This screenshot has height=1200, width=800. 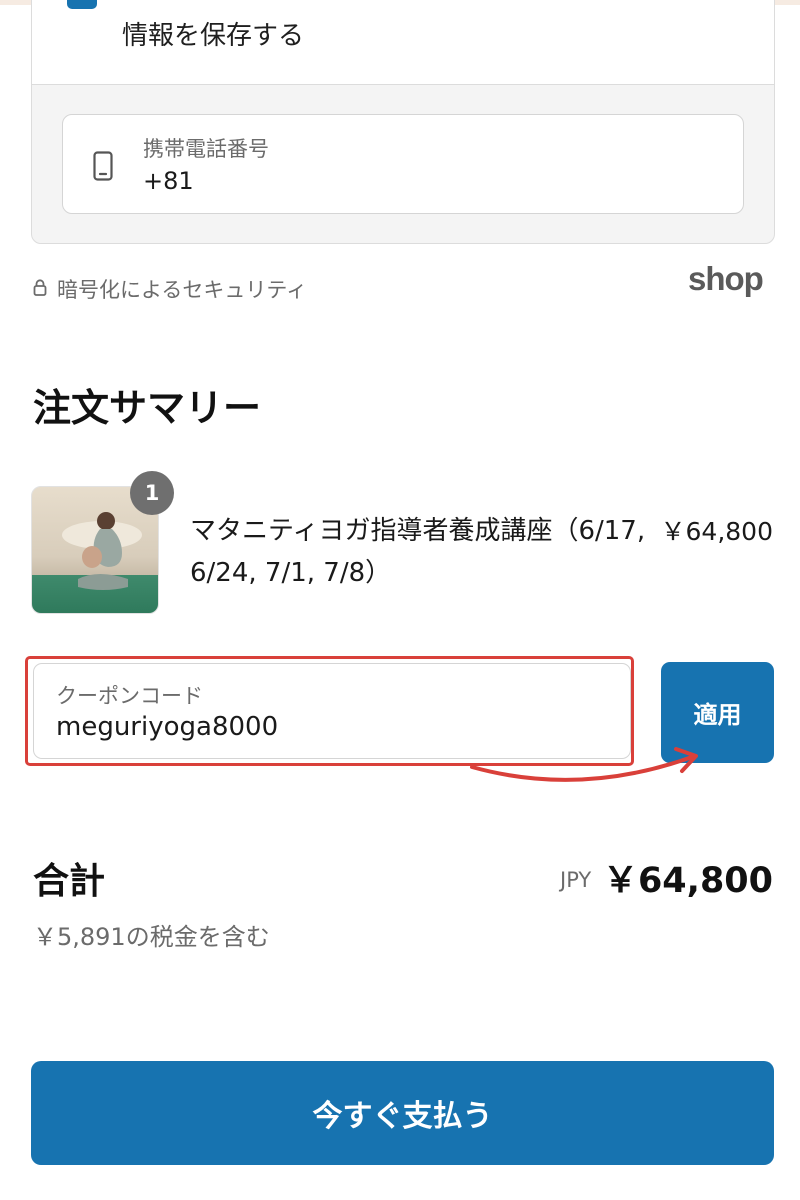 I want to click on quantity-badge: 1, so click(x=152, y=493).